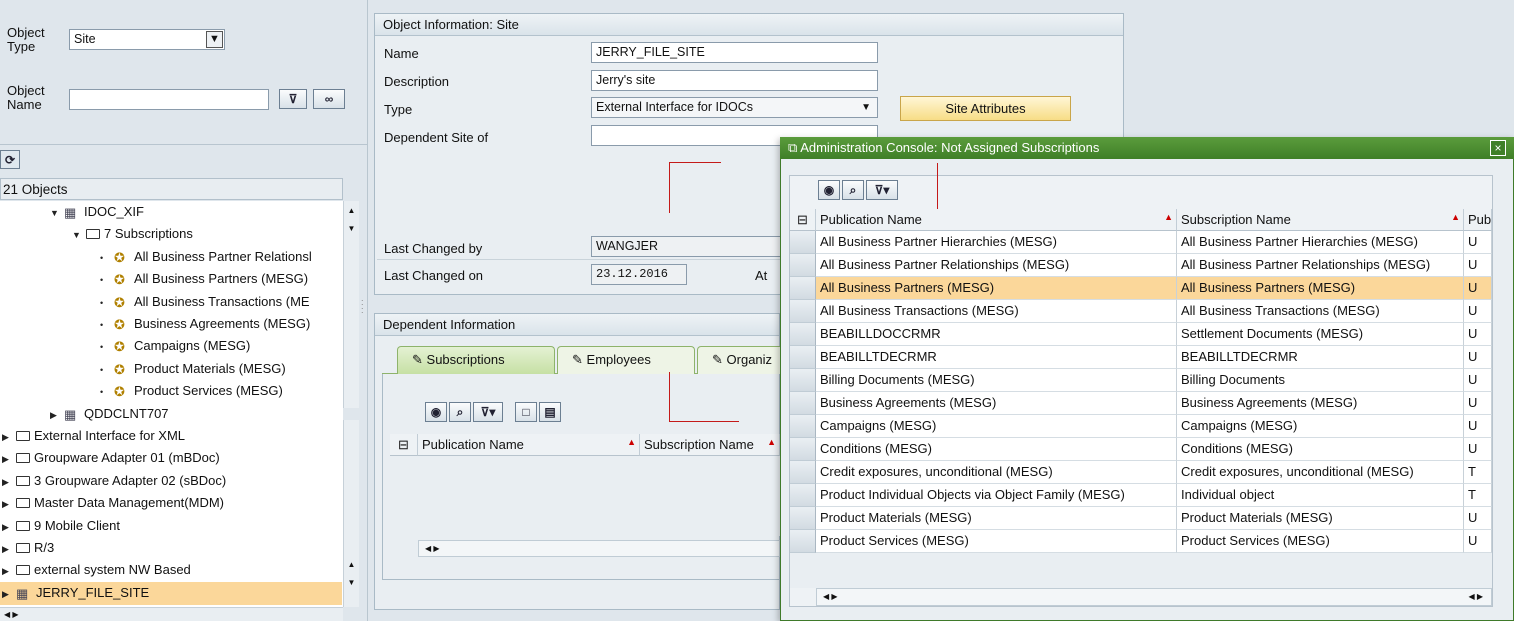 This screenshot has height=621, width=1514. What do you see at coordinates (853, 190) in the screenshot?
I see `find-icon: ⌕` at bounding box center [853, 190].